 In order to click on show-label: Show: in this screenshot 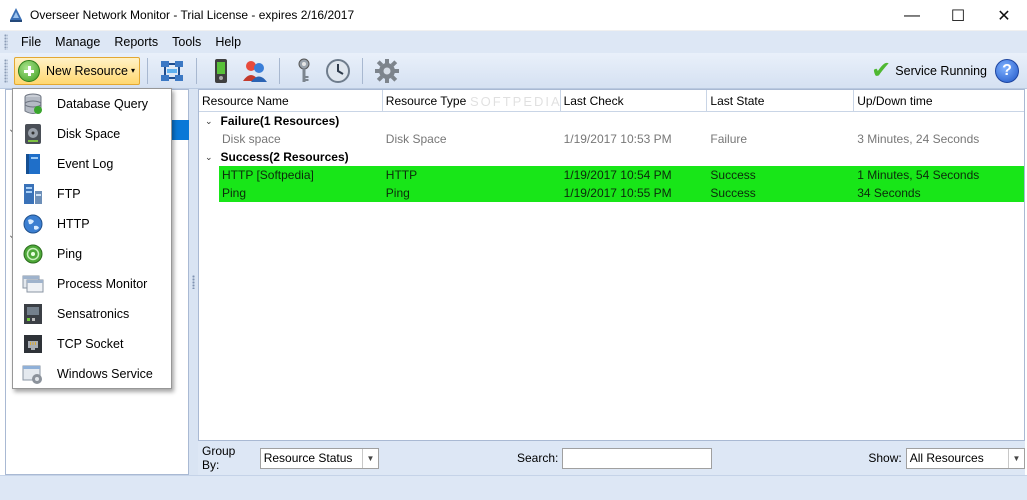, I will do `click(885, 458)`.